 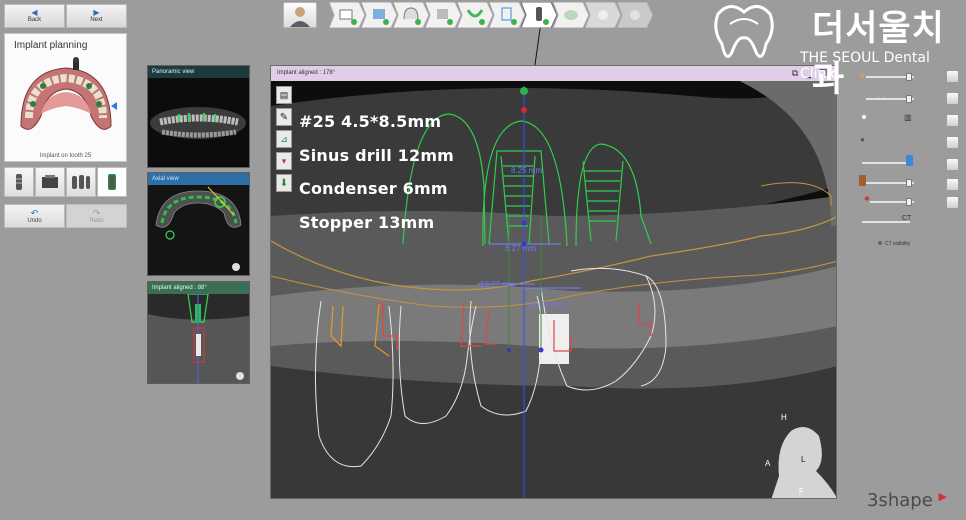 What do you see at coordinates (864, 117) in the screenshot?
I see `dot-icon` at bounding box center [864, 117].